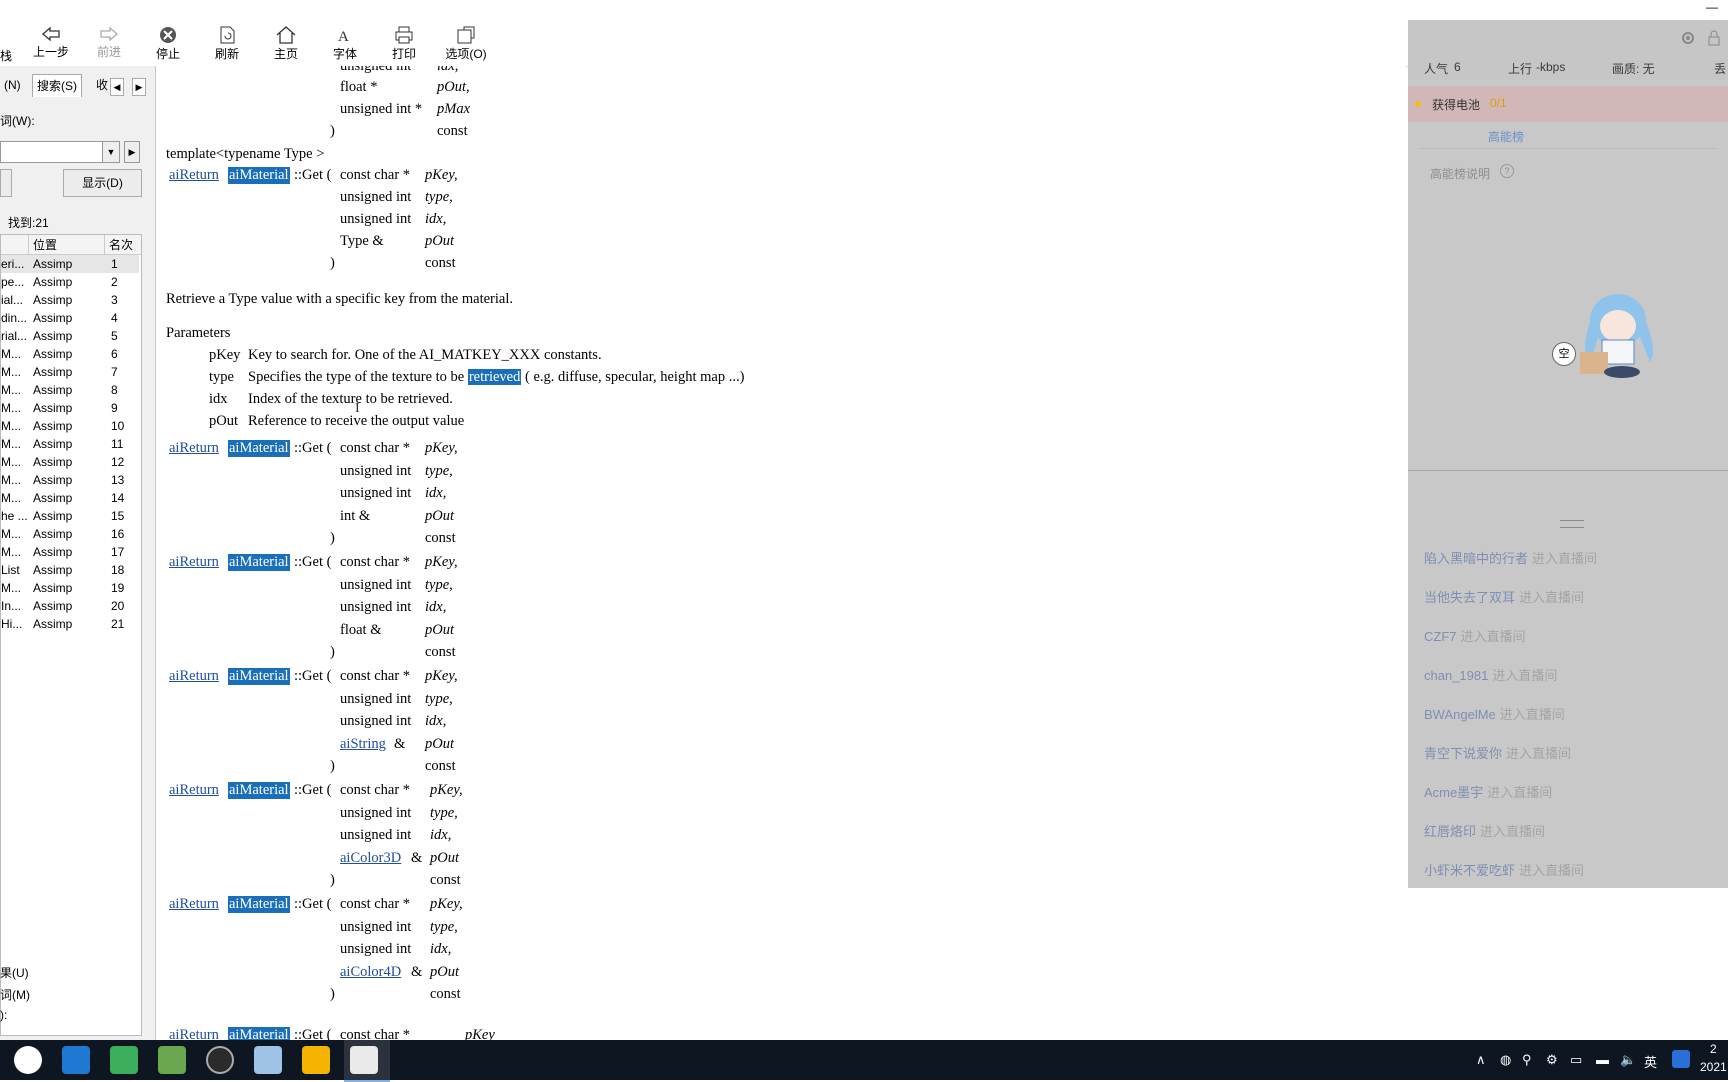  I want to click on battery-icon: ▬, so click(1602, 1059).